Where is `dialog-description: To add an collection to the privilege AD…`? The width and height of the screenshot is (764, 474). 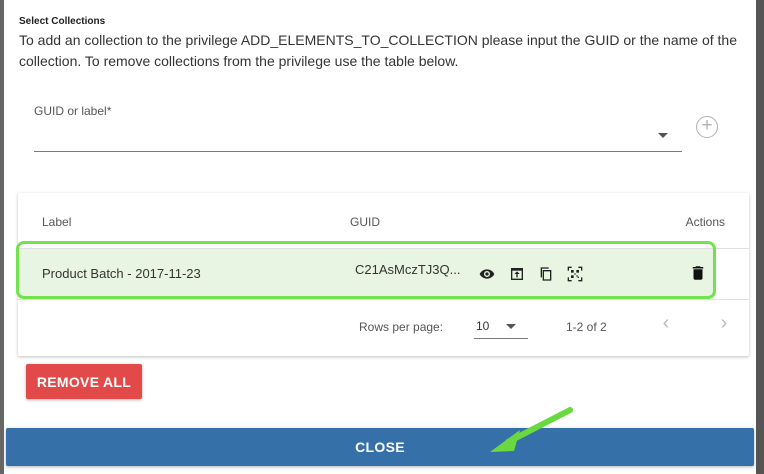
dialog-description: To add an collection to the privilege AD… is located at coordinates (378, 50).